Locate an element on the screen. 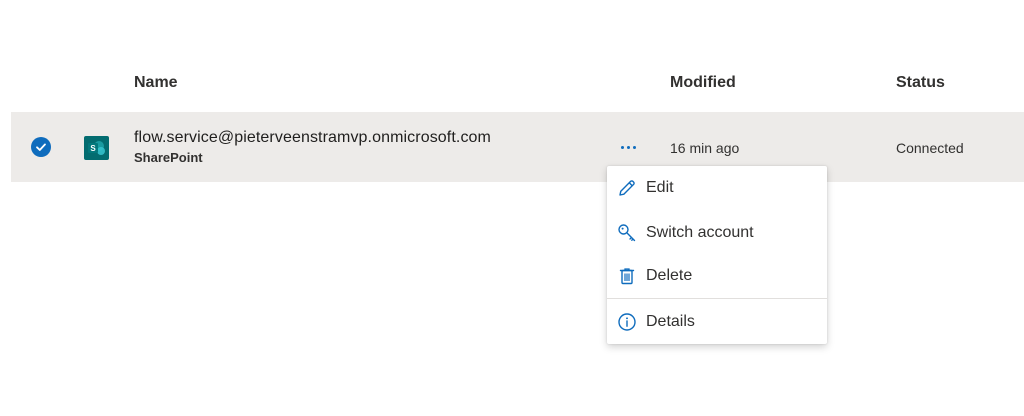 This screenshot has height=416, width=1024. list-header: Name Modified Status is located at coordinates (512, 84).